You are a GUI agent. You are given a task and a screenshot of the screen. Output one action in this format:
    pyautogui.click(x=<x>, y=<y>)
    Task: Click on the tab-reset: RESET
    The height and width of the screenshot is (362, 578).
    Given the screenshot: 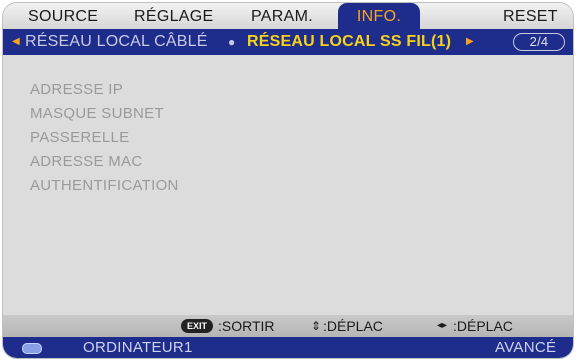 What is the action you would take?
    pyautogui.click(x=530, y=16)
    